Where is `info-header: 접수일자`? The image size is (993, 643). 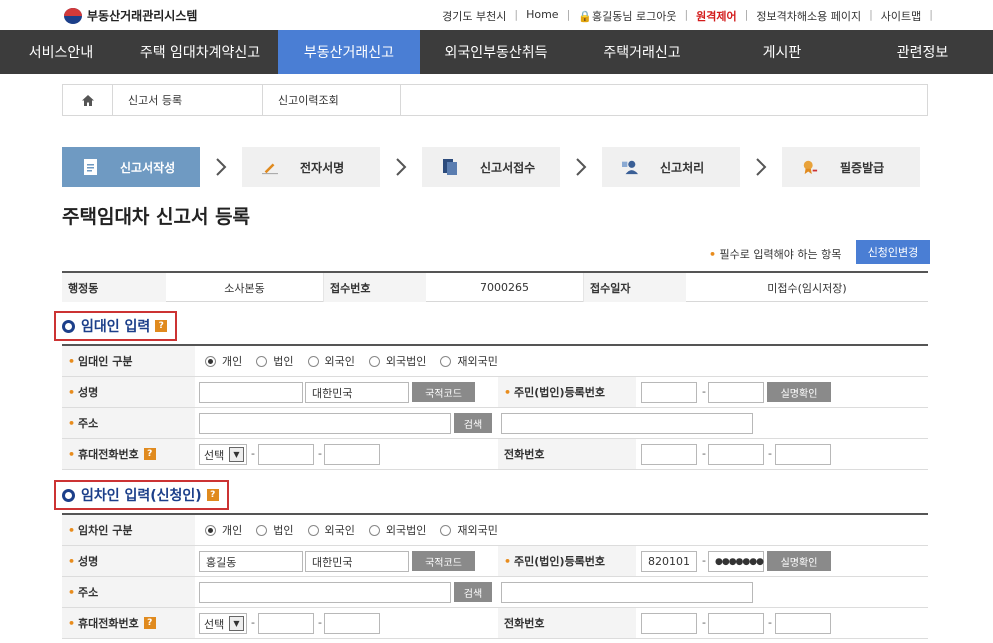
info-header: 접수일자 is located at coordinates (635, 287).